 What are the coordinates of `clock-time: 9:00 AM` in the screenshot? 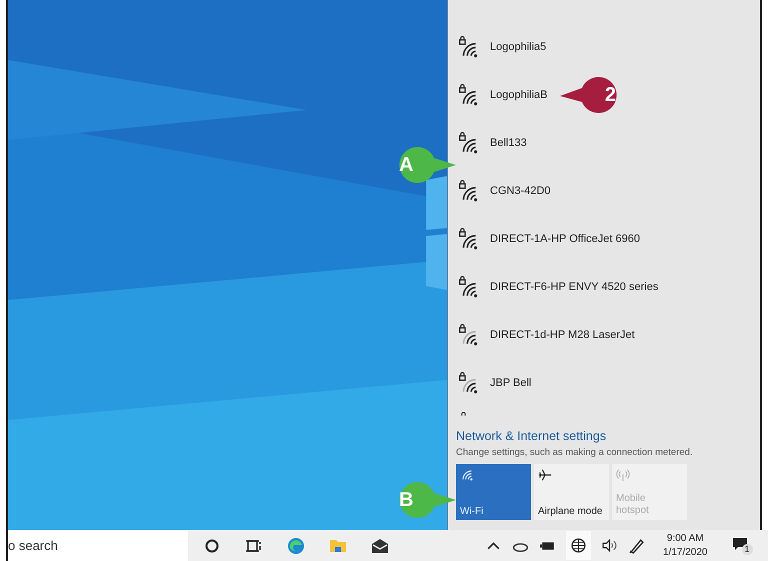 It's located at (685, 539).